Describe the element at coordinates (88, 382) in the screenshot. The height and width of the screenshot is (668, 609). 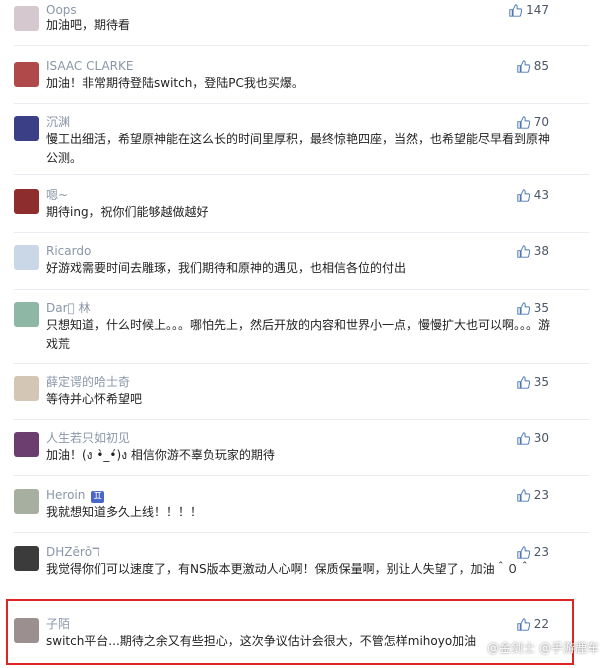
I see `commenter-name: 薛定谔的哈士奇` at that location.